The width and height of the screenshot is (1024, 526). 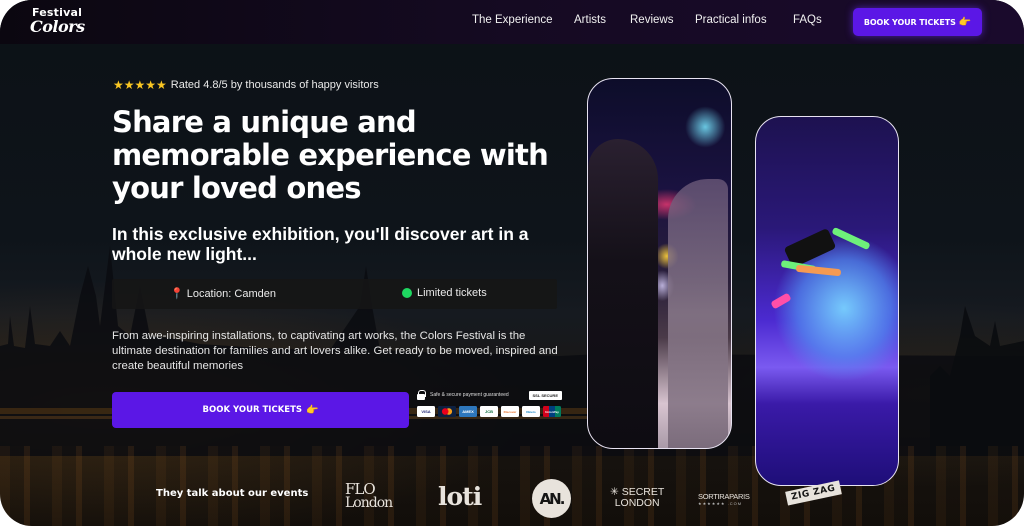 What do you see at coordinates (57, 26) in the screenshot?
I see `logo-line2: Colors` at bounding box center [57, 26].